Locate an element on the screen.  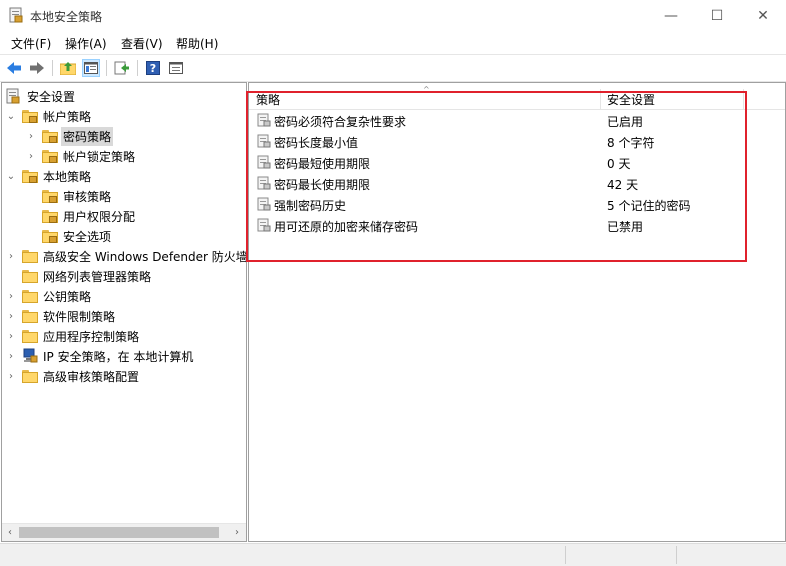
policy-name: 密码长度最小值 is located at coordinates (316, 143).